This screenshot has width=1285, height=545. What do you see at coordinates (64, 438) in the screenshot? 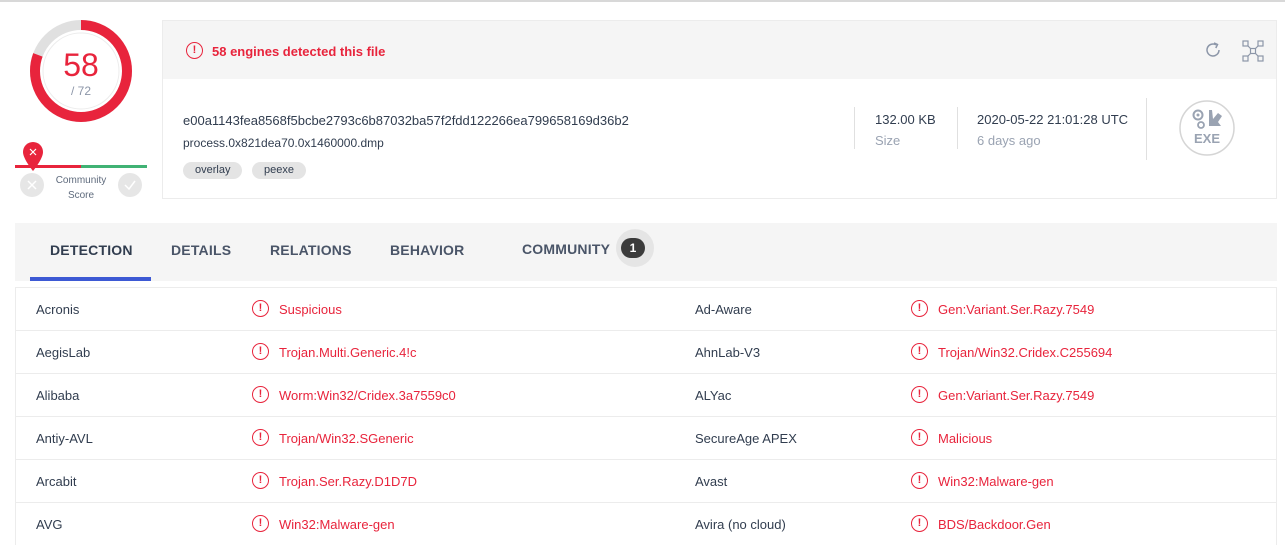
I see `engine-name: Antiy-AVL` at bounding box center [64, 438].